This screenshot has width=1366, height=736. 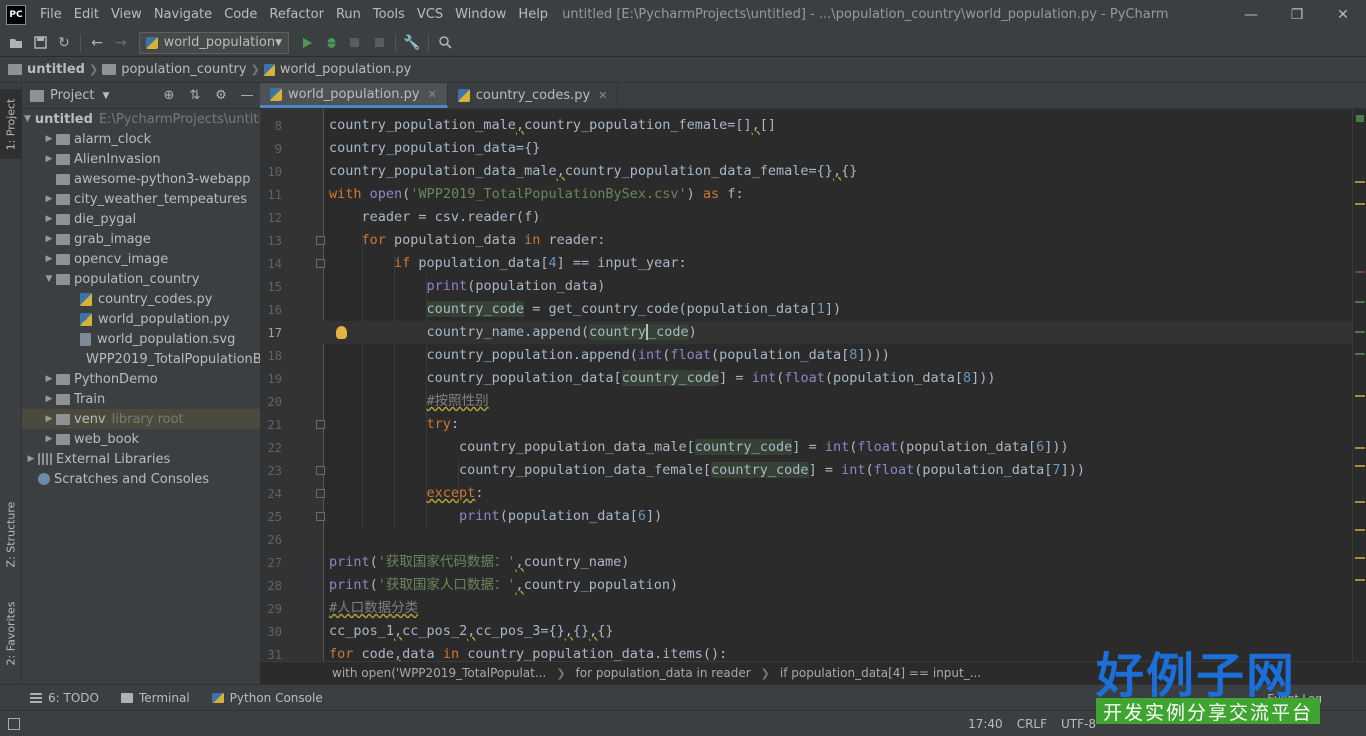 I want to click on tree-item-folder: ▶ web_book, so click(x=141, y=439).